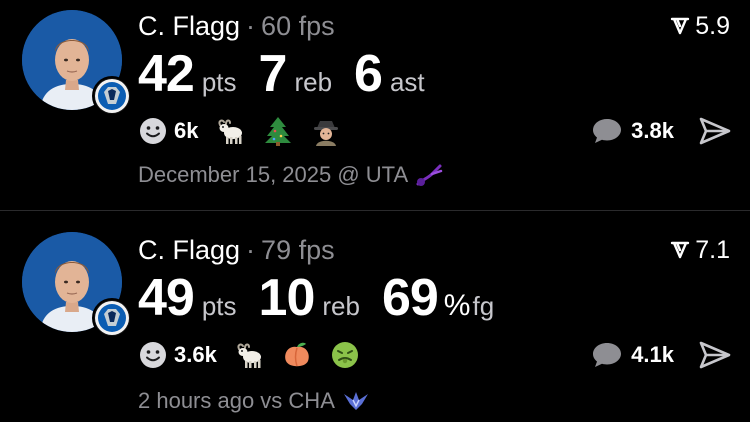  Describe the element at coordinates (712, 26) in the screenshot. I see `score-value: 5.9` at that location.